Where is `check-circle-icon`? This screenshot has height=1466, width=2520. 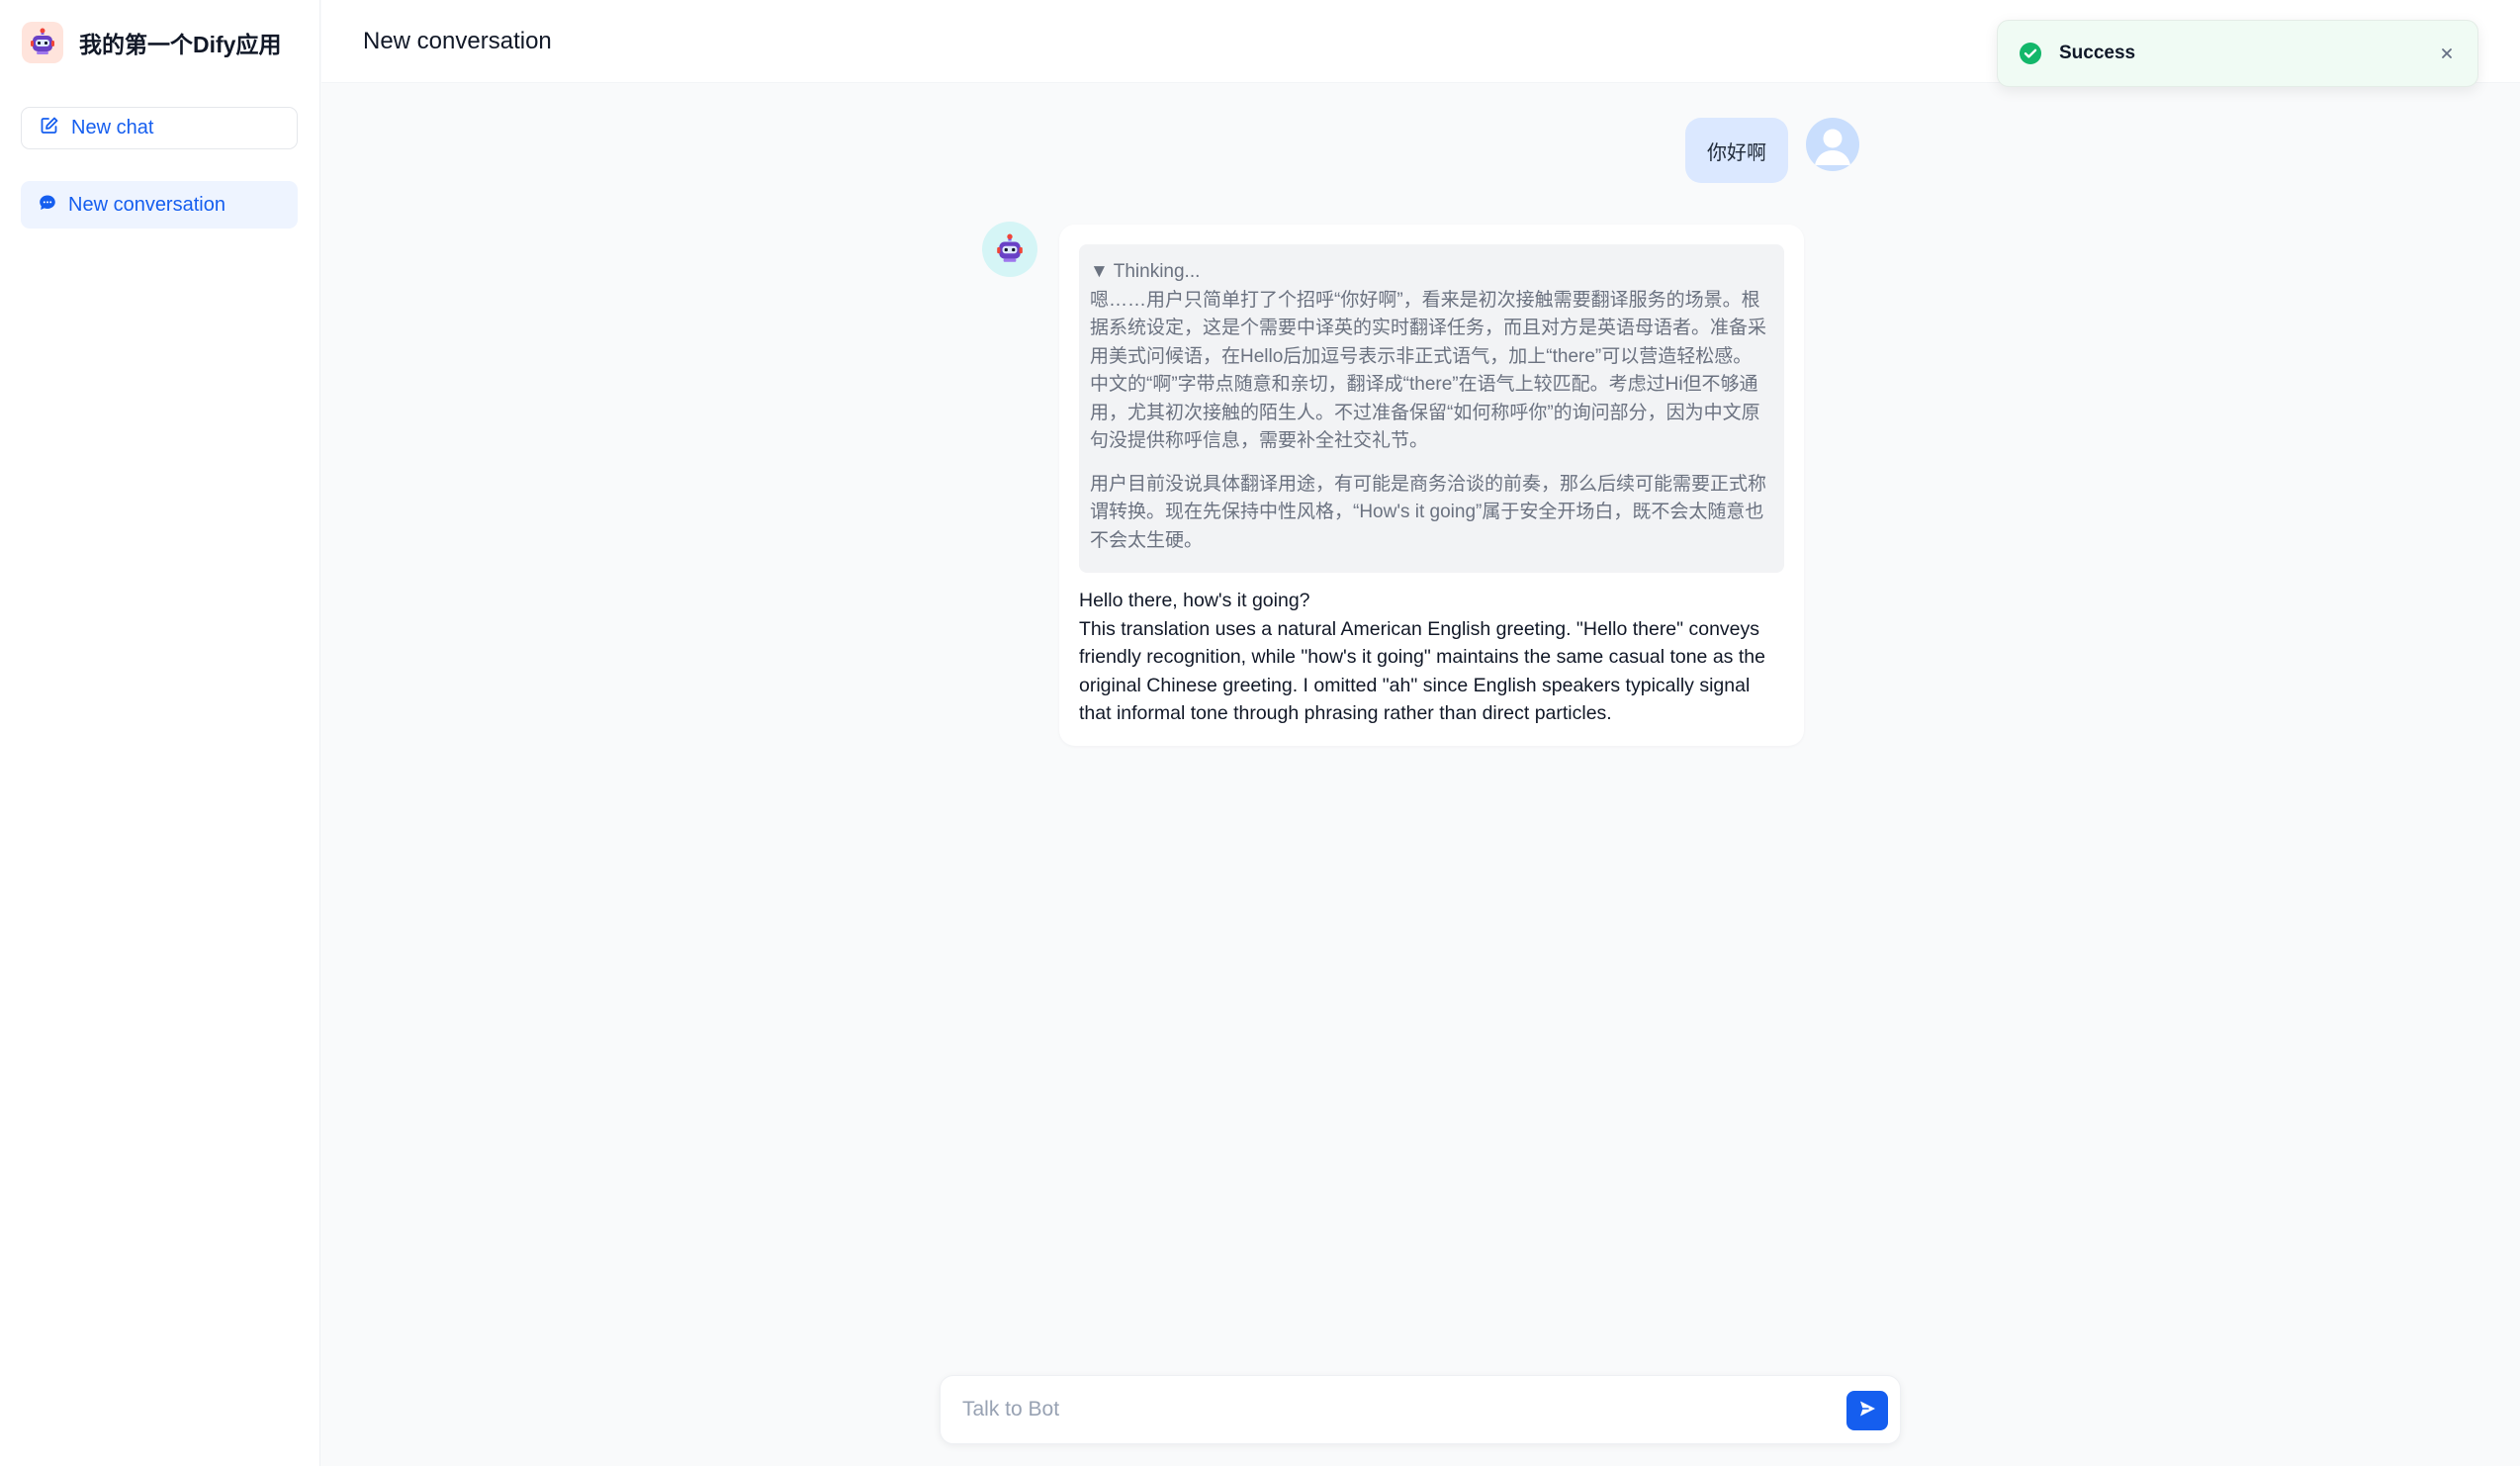
check-circle-icon is located at coordinates (2030, 53).